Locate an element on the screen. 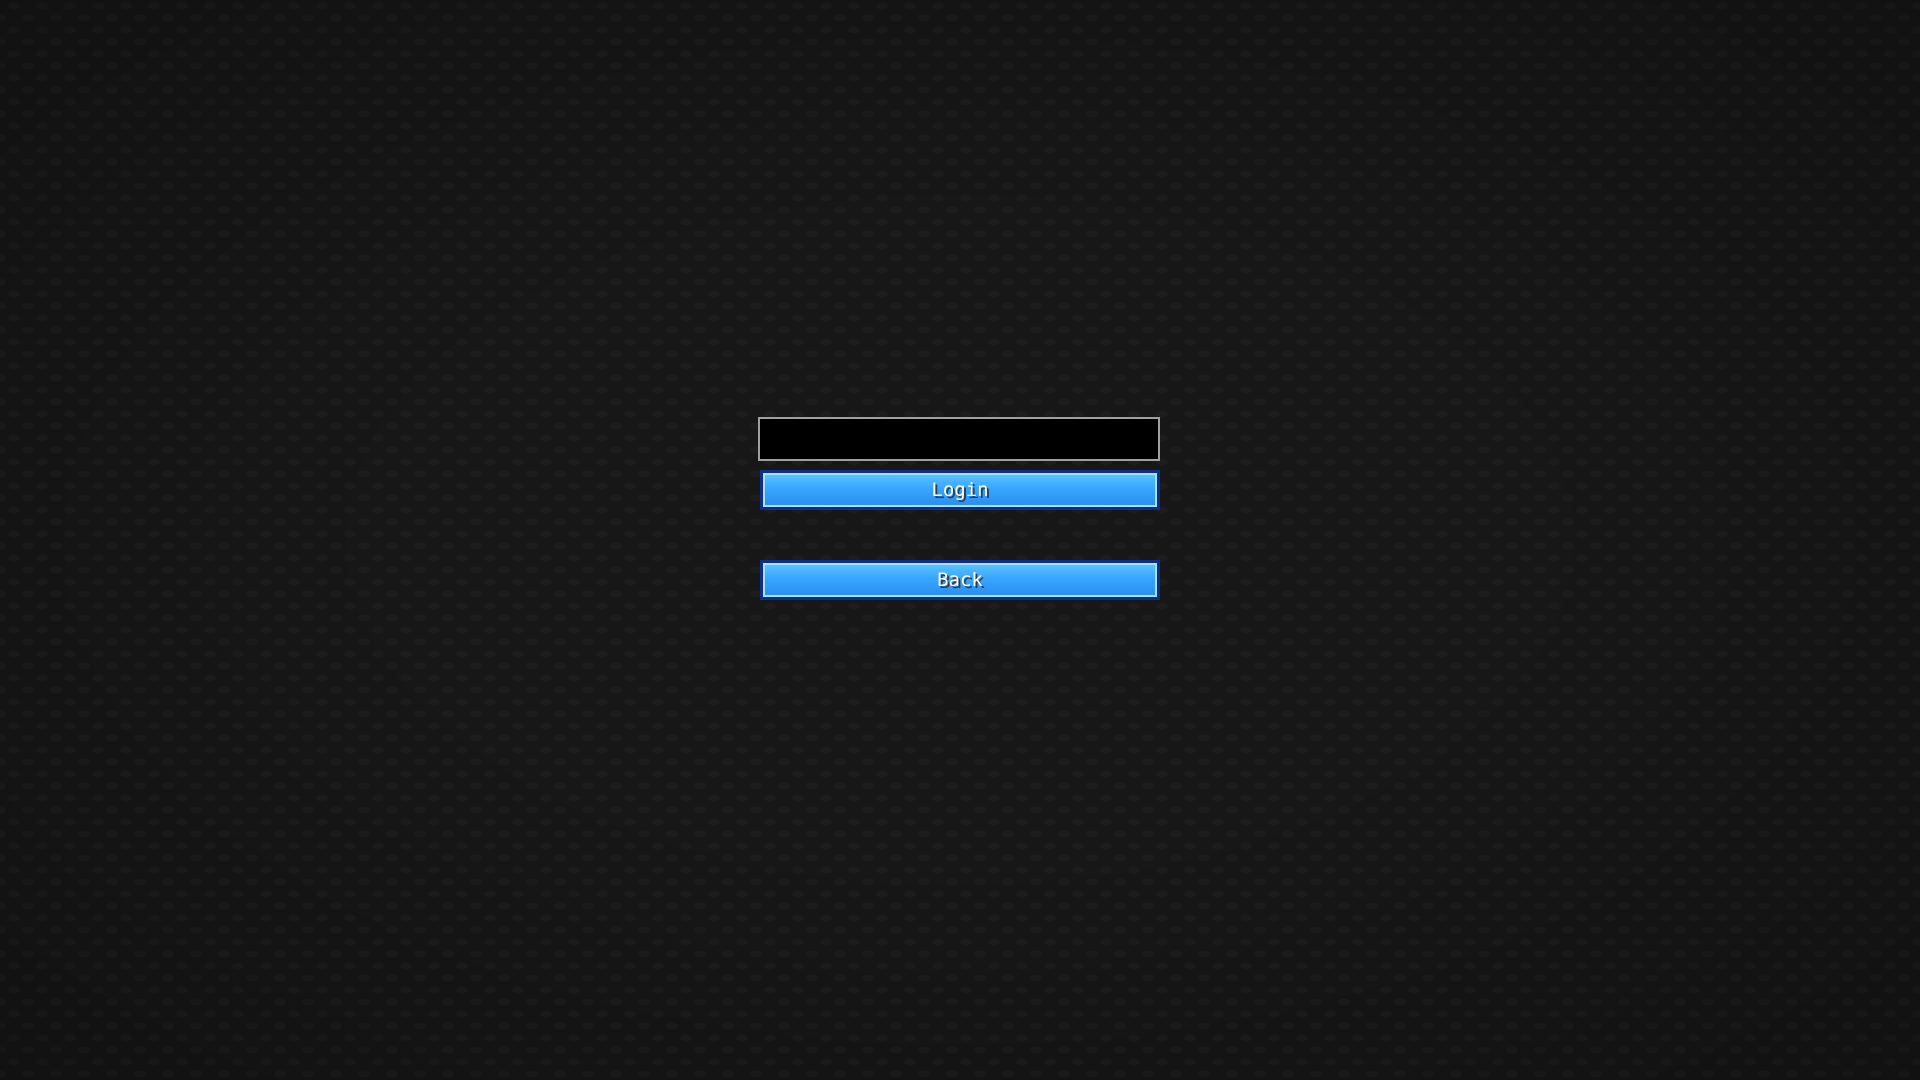  login-button: Login is located at coordinates (960, 490).